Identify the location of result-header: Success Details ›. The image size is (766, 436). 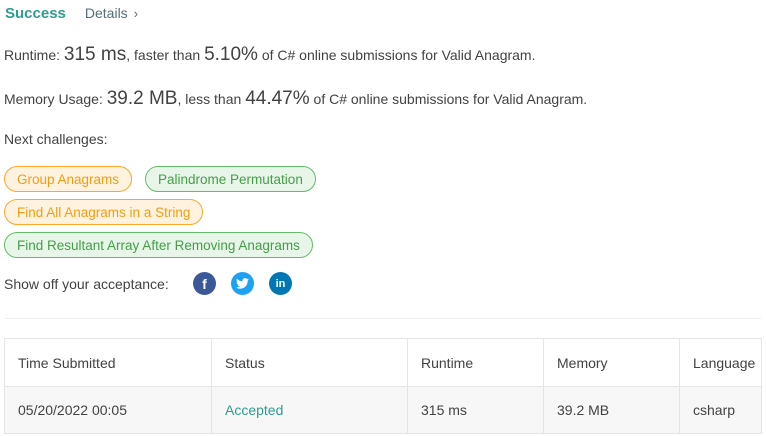
(71, 13).